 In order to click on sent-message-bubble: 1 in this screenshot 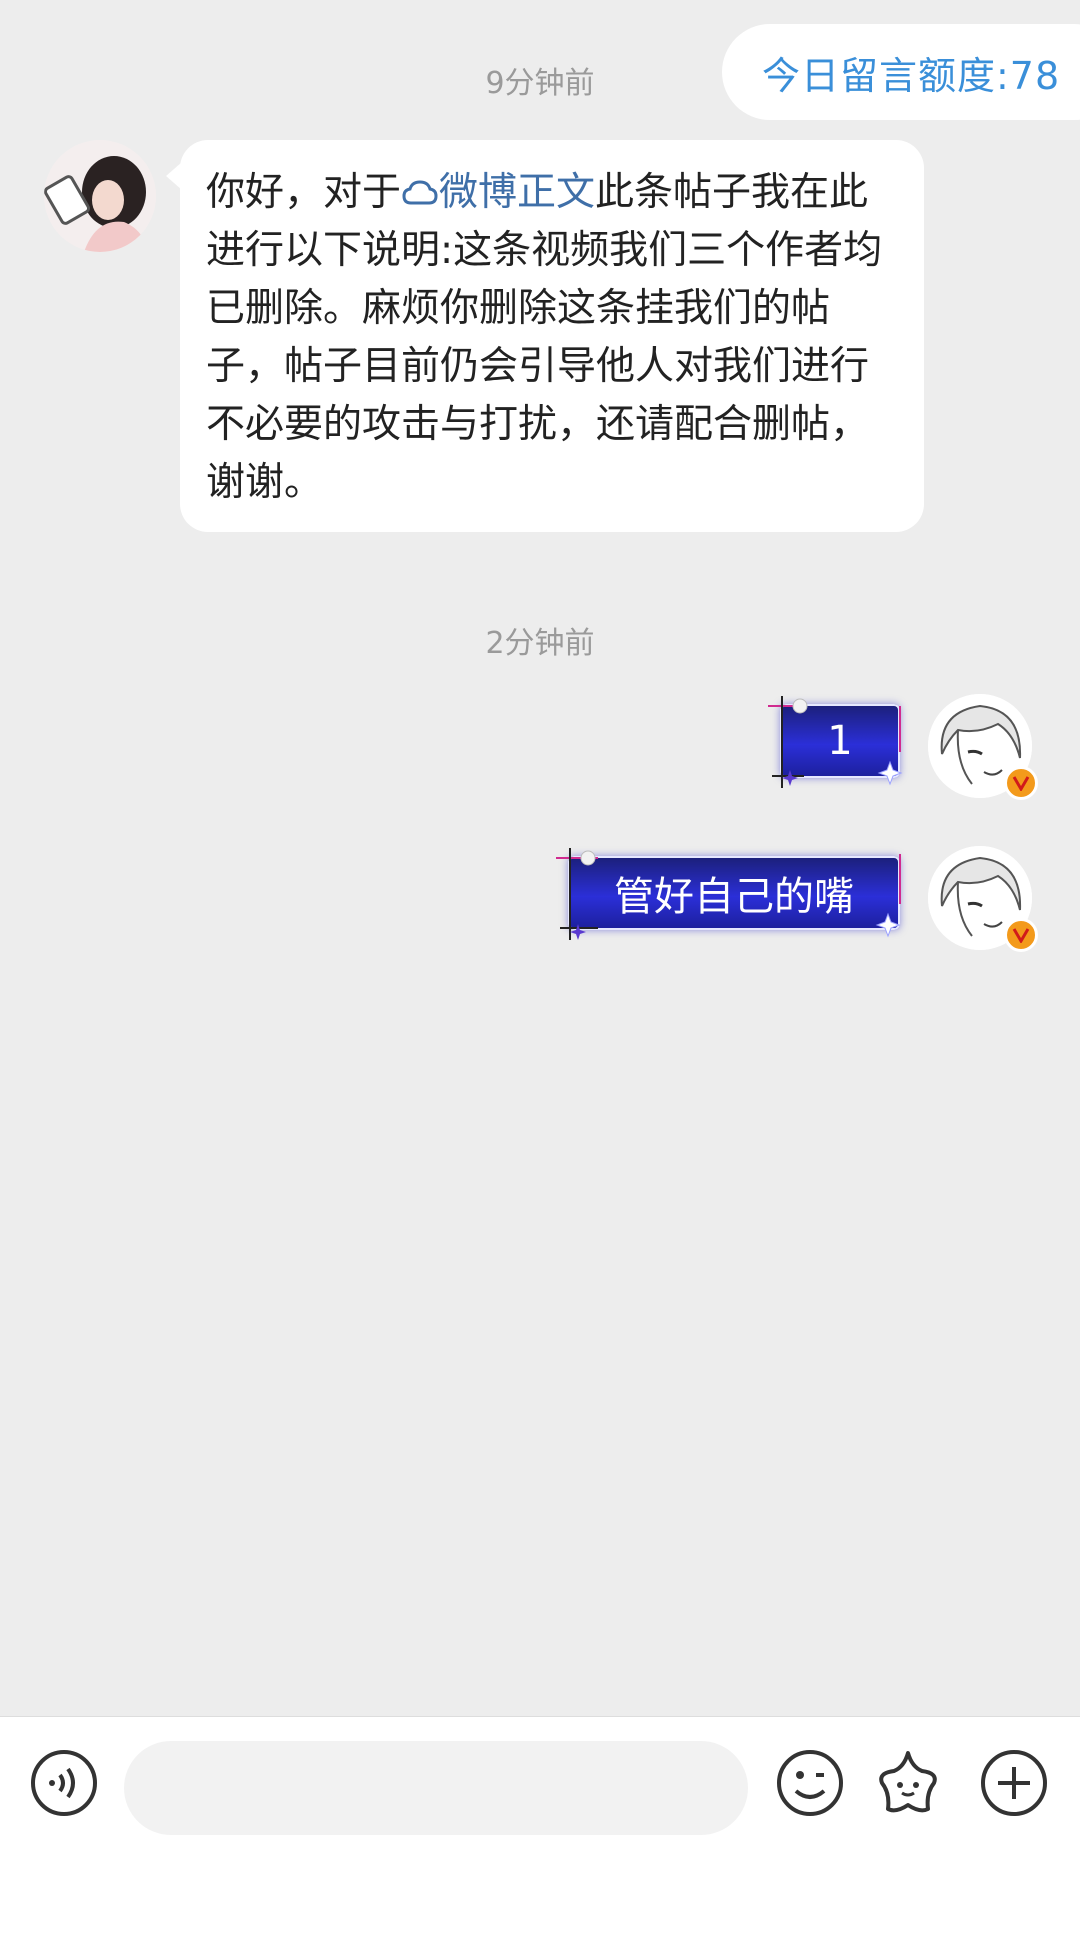, I will do `click(835, 742)`.